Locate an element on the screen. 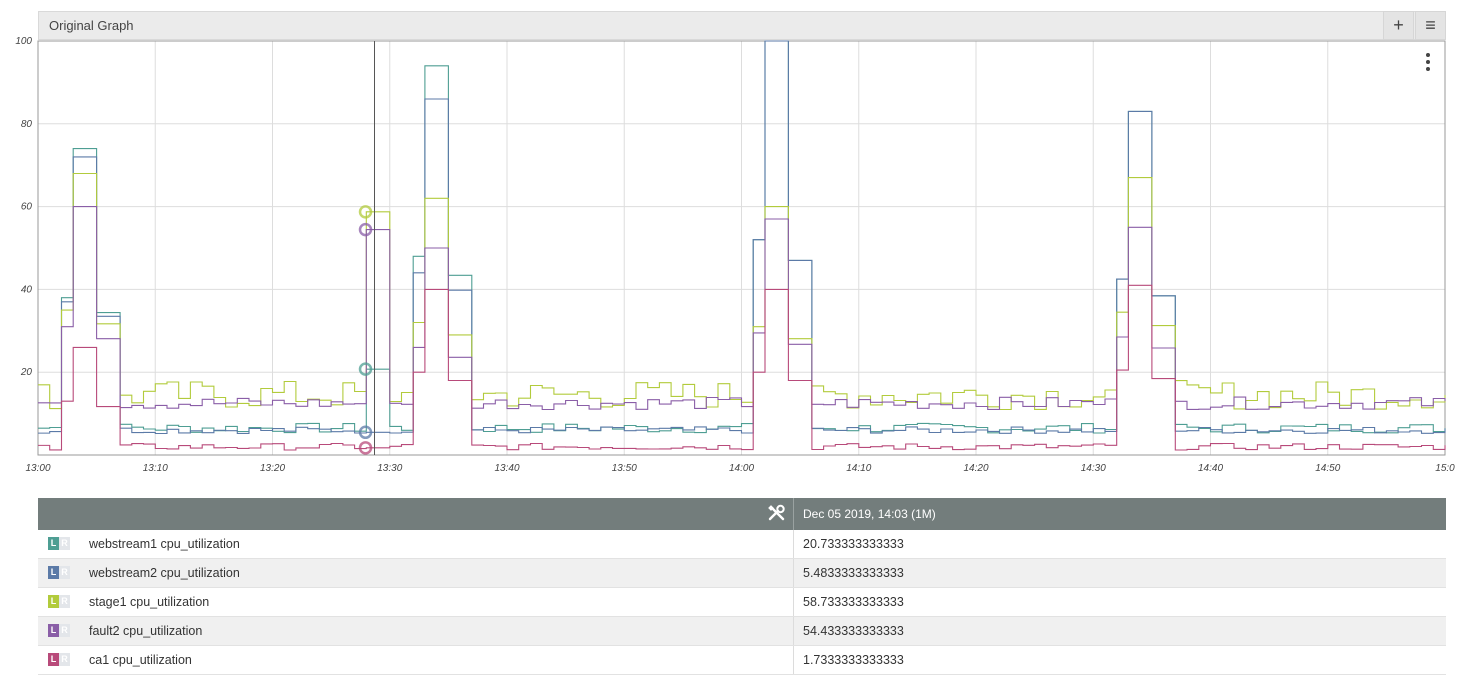  table-row: L Rca1 cpu_utilization 1.7333333333333 is located at coordinates (742, 660).